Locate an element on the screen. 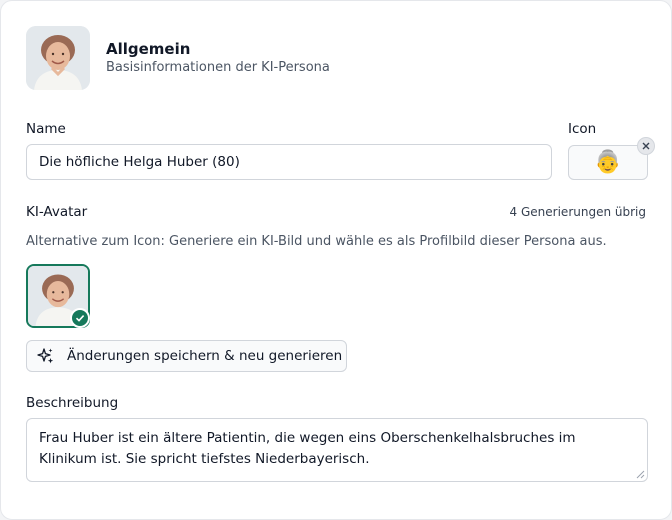 The width and height of the screenshot is (672, 520). generations-remaining: 4 Generierungen übrig is located at coordinates (577, 212).